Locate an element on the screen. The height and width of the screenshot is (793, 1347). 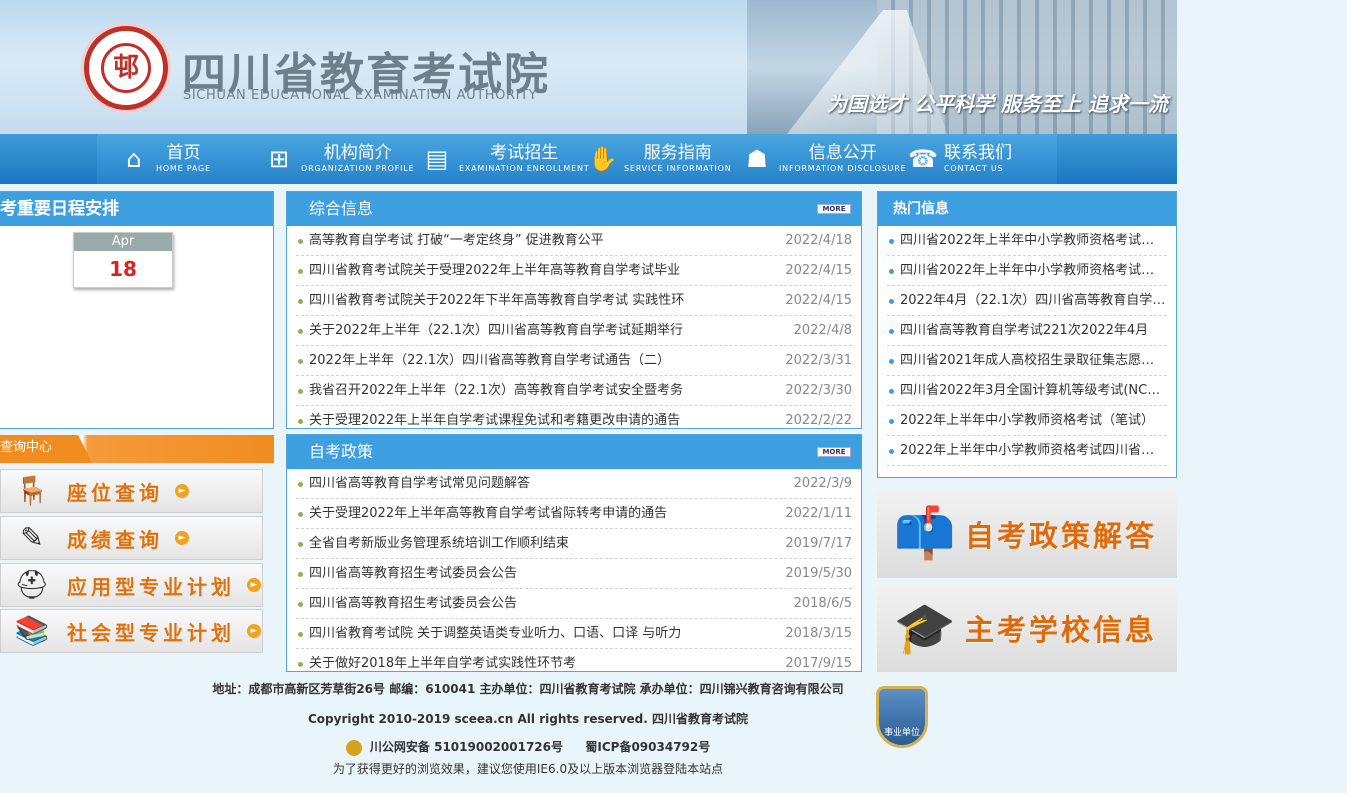
policy-title: 自考政策 is located at coordinates (341, 451).